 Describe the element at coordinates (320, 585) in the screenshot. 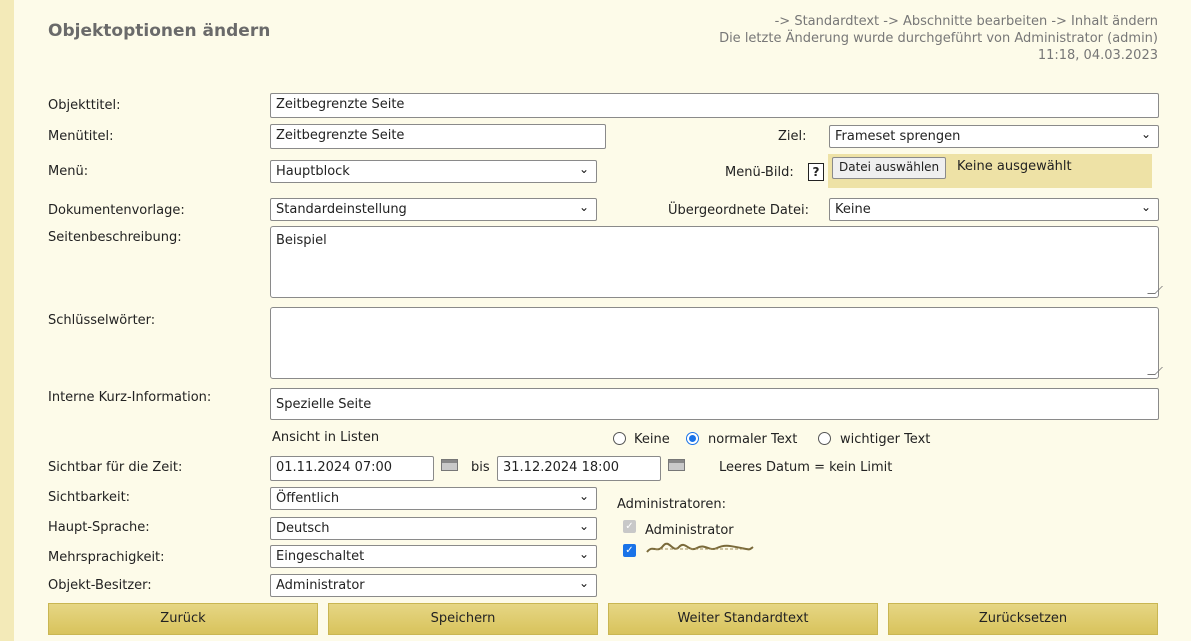

I see `objekt-besitzer-value: Administrator` at that location.